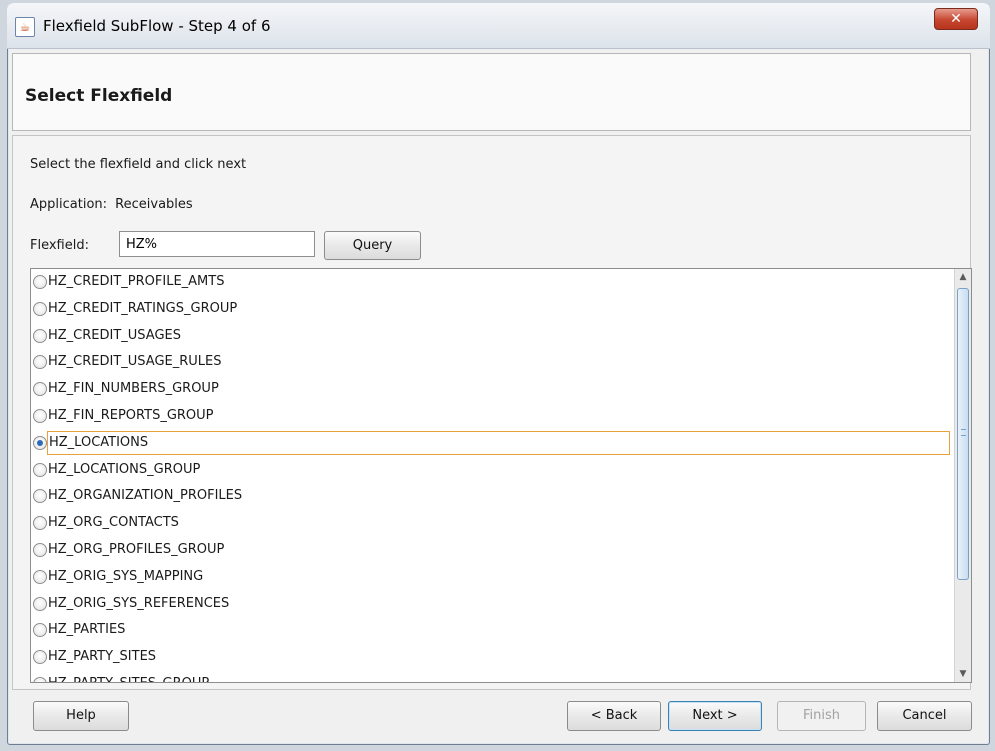 This screenshot has width=995, height=751. Describe the element at coordinates (145, 496) in the screenshot. I see `list-item-label: HZ_ORGANIZATION_PROFILES` at that location.